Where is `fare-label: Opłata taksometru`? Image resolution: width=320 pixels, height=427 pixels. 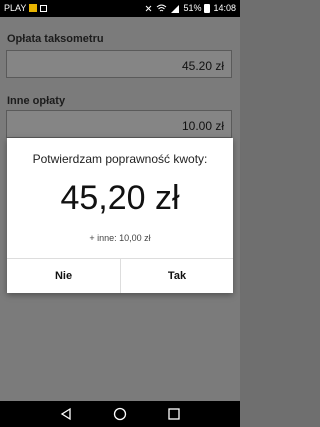
fare-label: Opłata taksometru is located at coordinates (55, 39).